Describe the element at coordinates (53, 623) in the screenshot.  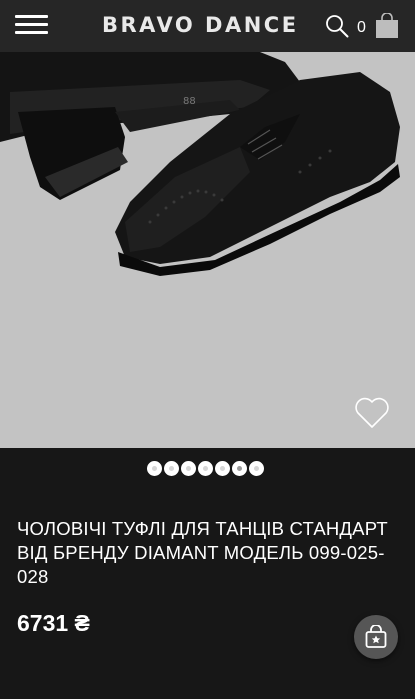
I see `product-price: 6731 ₴` at that location.